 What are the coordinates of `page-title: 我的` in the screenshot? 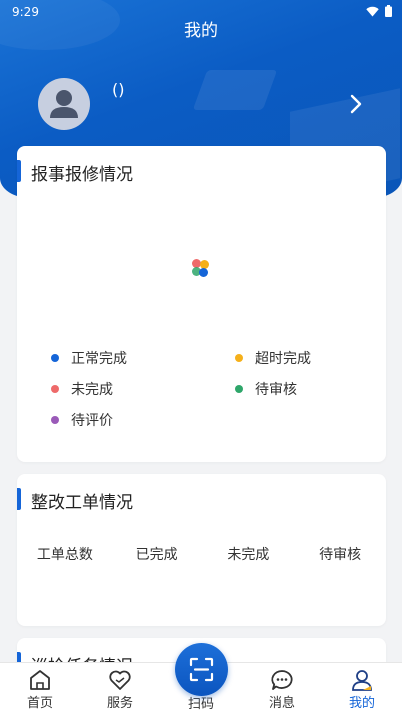 It's located at (201, 31).